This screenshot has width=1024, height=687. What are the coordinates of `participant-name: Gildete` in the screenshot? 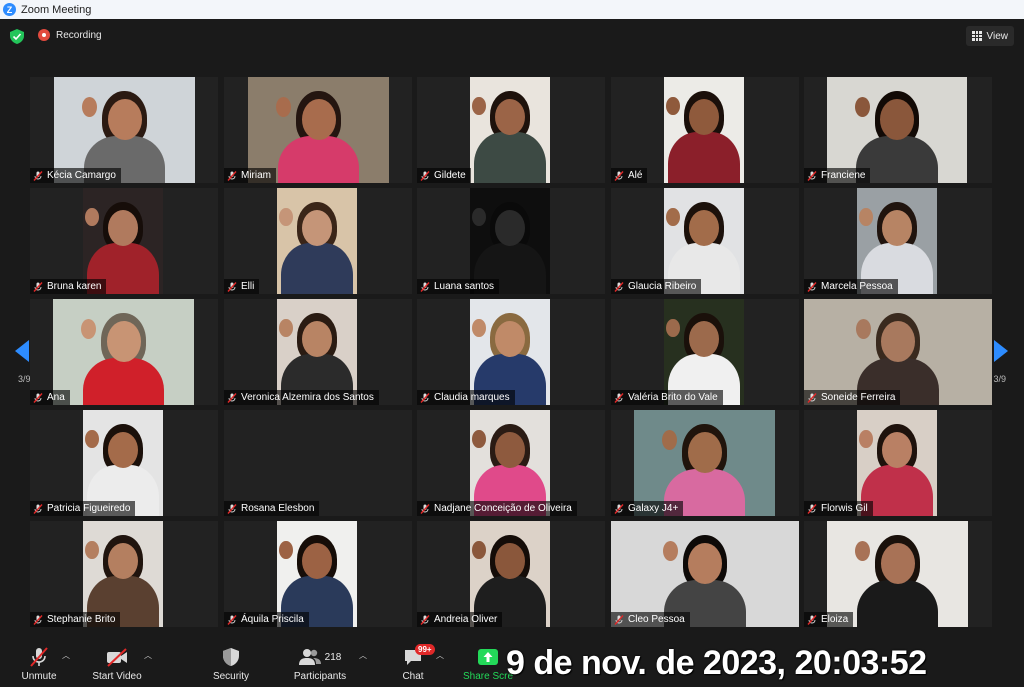 It's located at (450, 175).